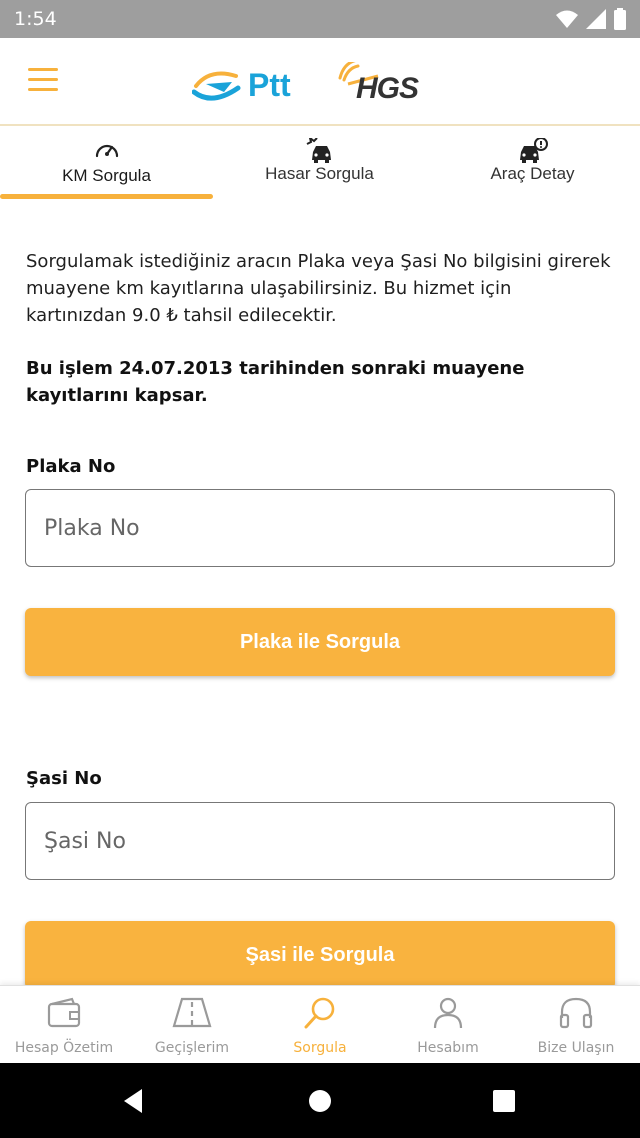  I want to click on app-header: Ptt HGS, so click(320, 82).